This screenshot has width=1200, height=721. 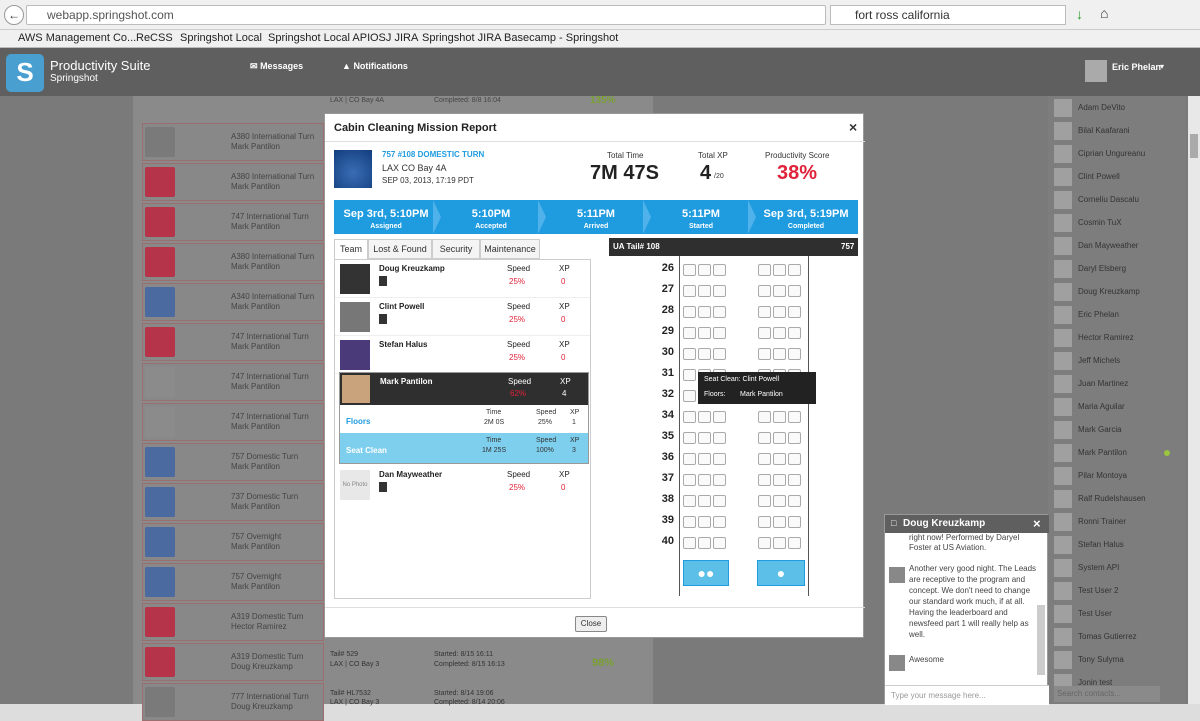 What do you see at coordinates (25, 73) in the screenshot?
I see `springshot-logo: S` at bounding box center [25, 73].